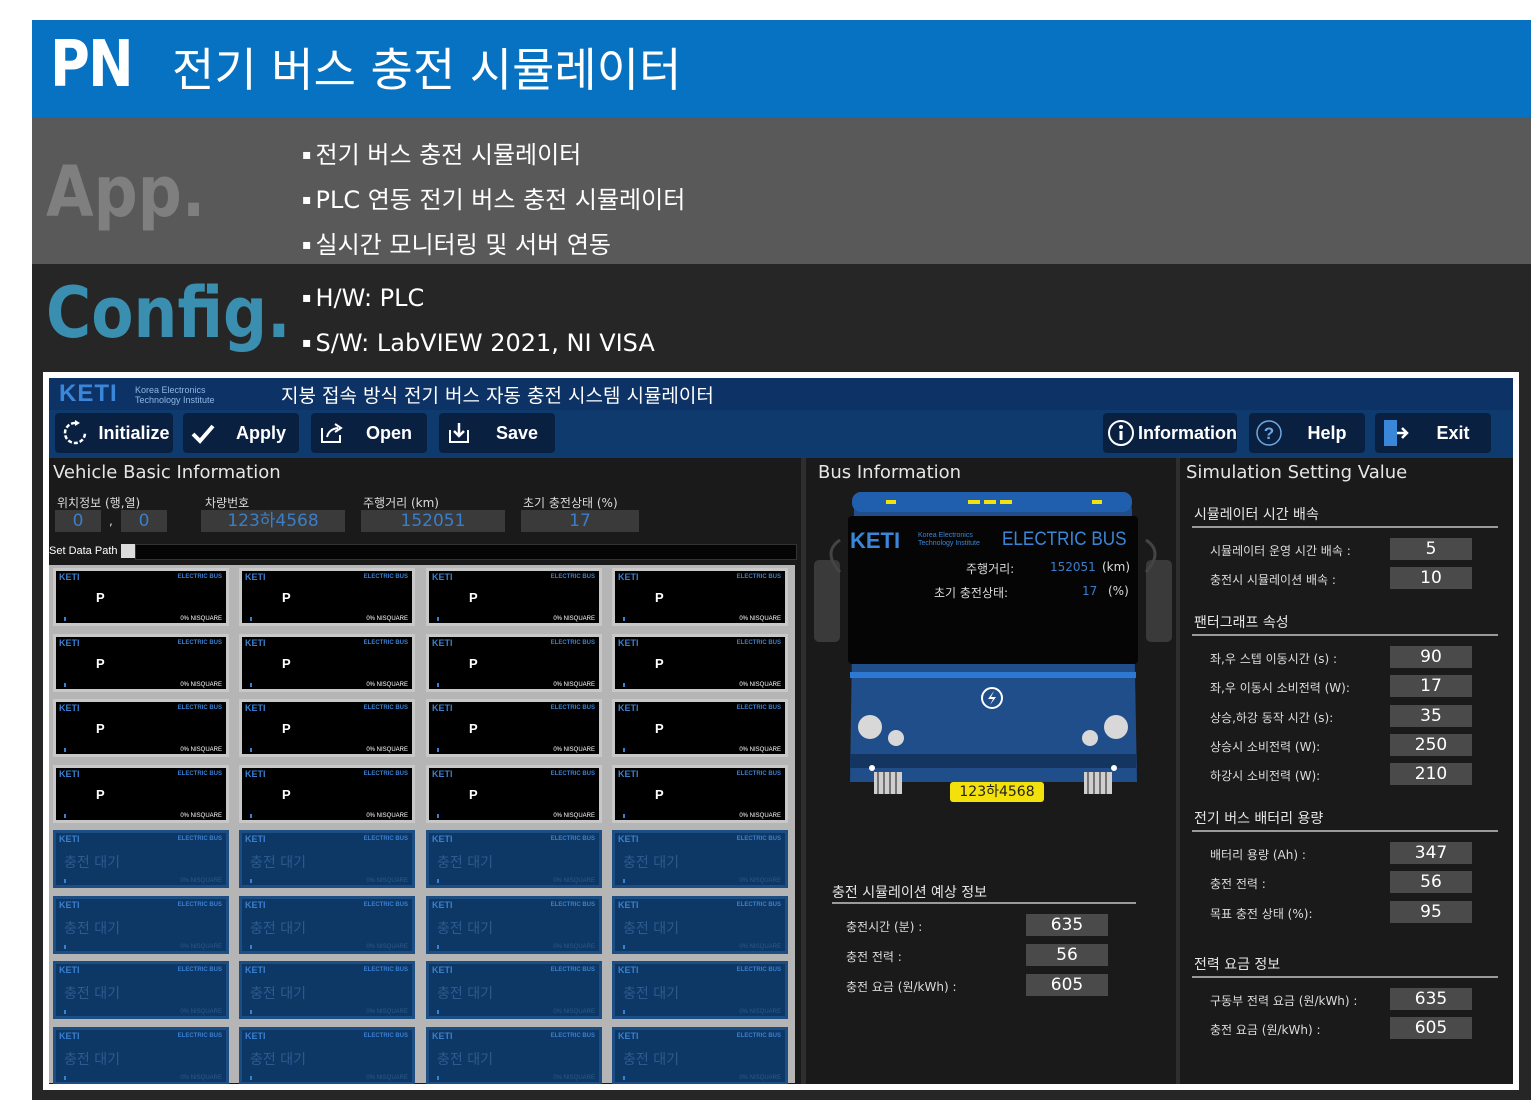 This screenshot has height=1105, width=1533. Describe the element at coordinates (1431, 686) in the screenshot. I see `setting-value-input: 17` at that location.